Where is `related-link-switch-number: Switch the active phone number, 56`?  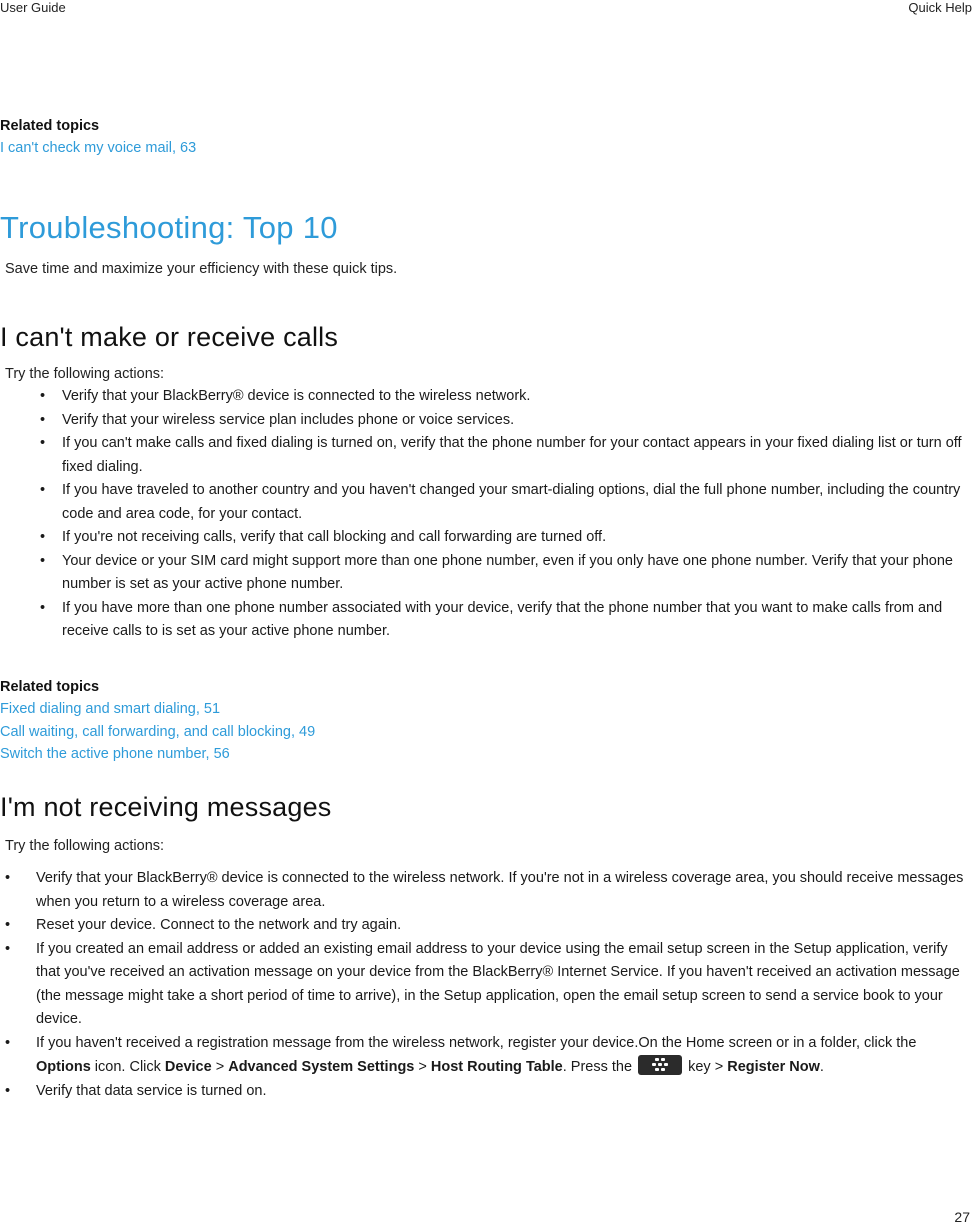
related-link-switch-number: Switch the active phone number, 56 is located at coordinates (487, 754).